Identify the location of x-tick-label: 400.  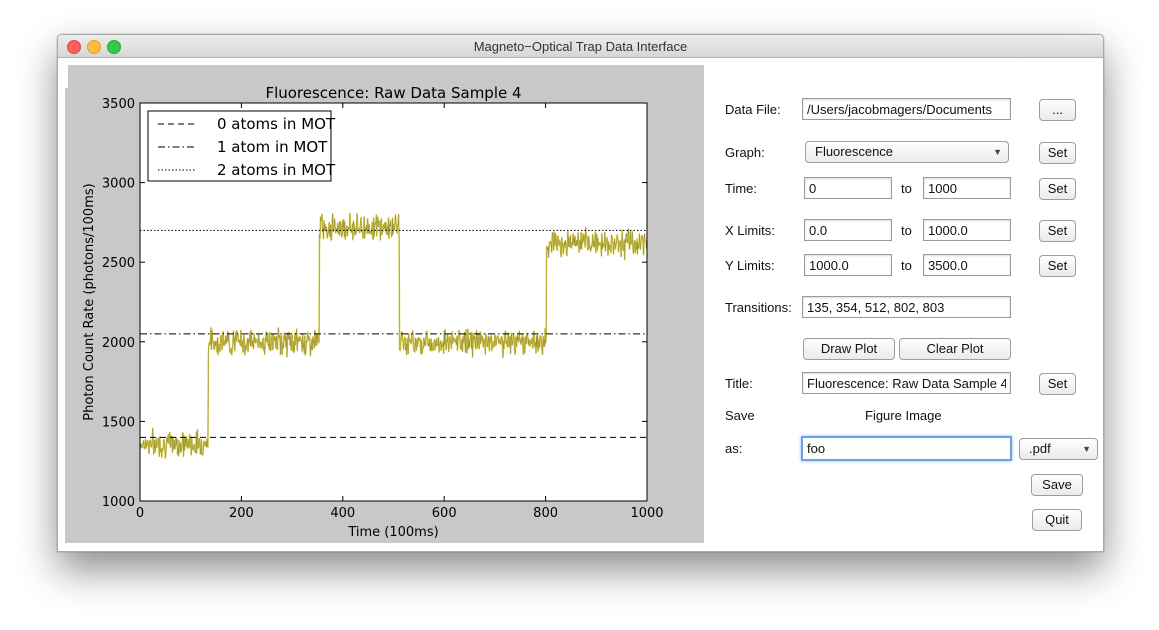
(342, 513).